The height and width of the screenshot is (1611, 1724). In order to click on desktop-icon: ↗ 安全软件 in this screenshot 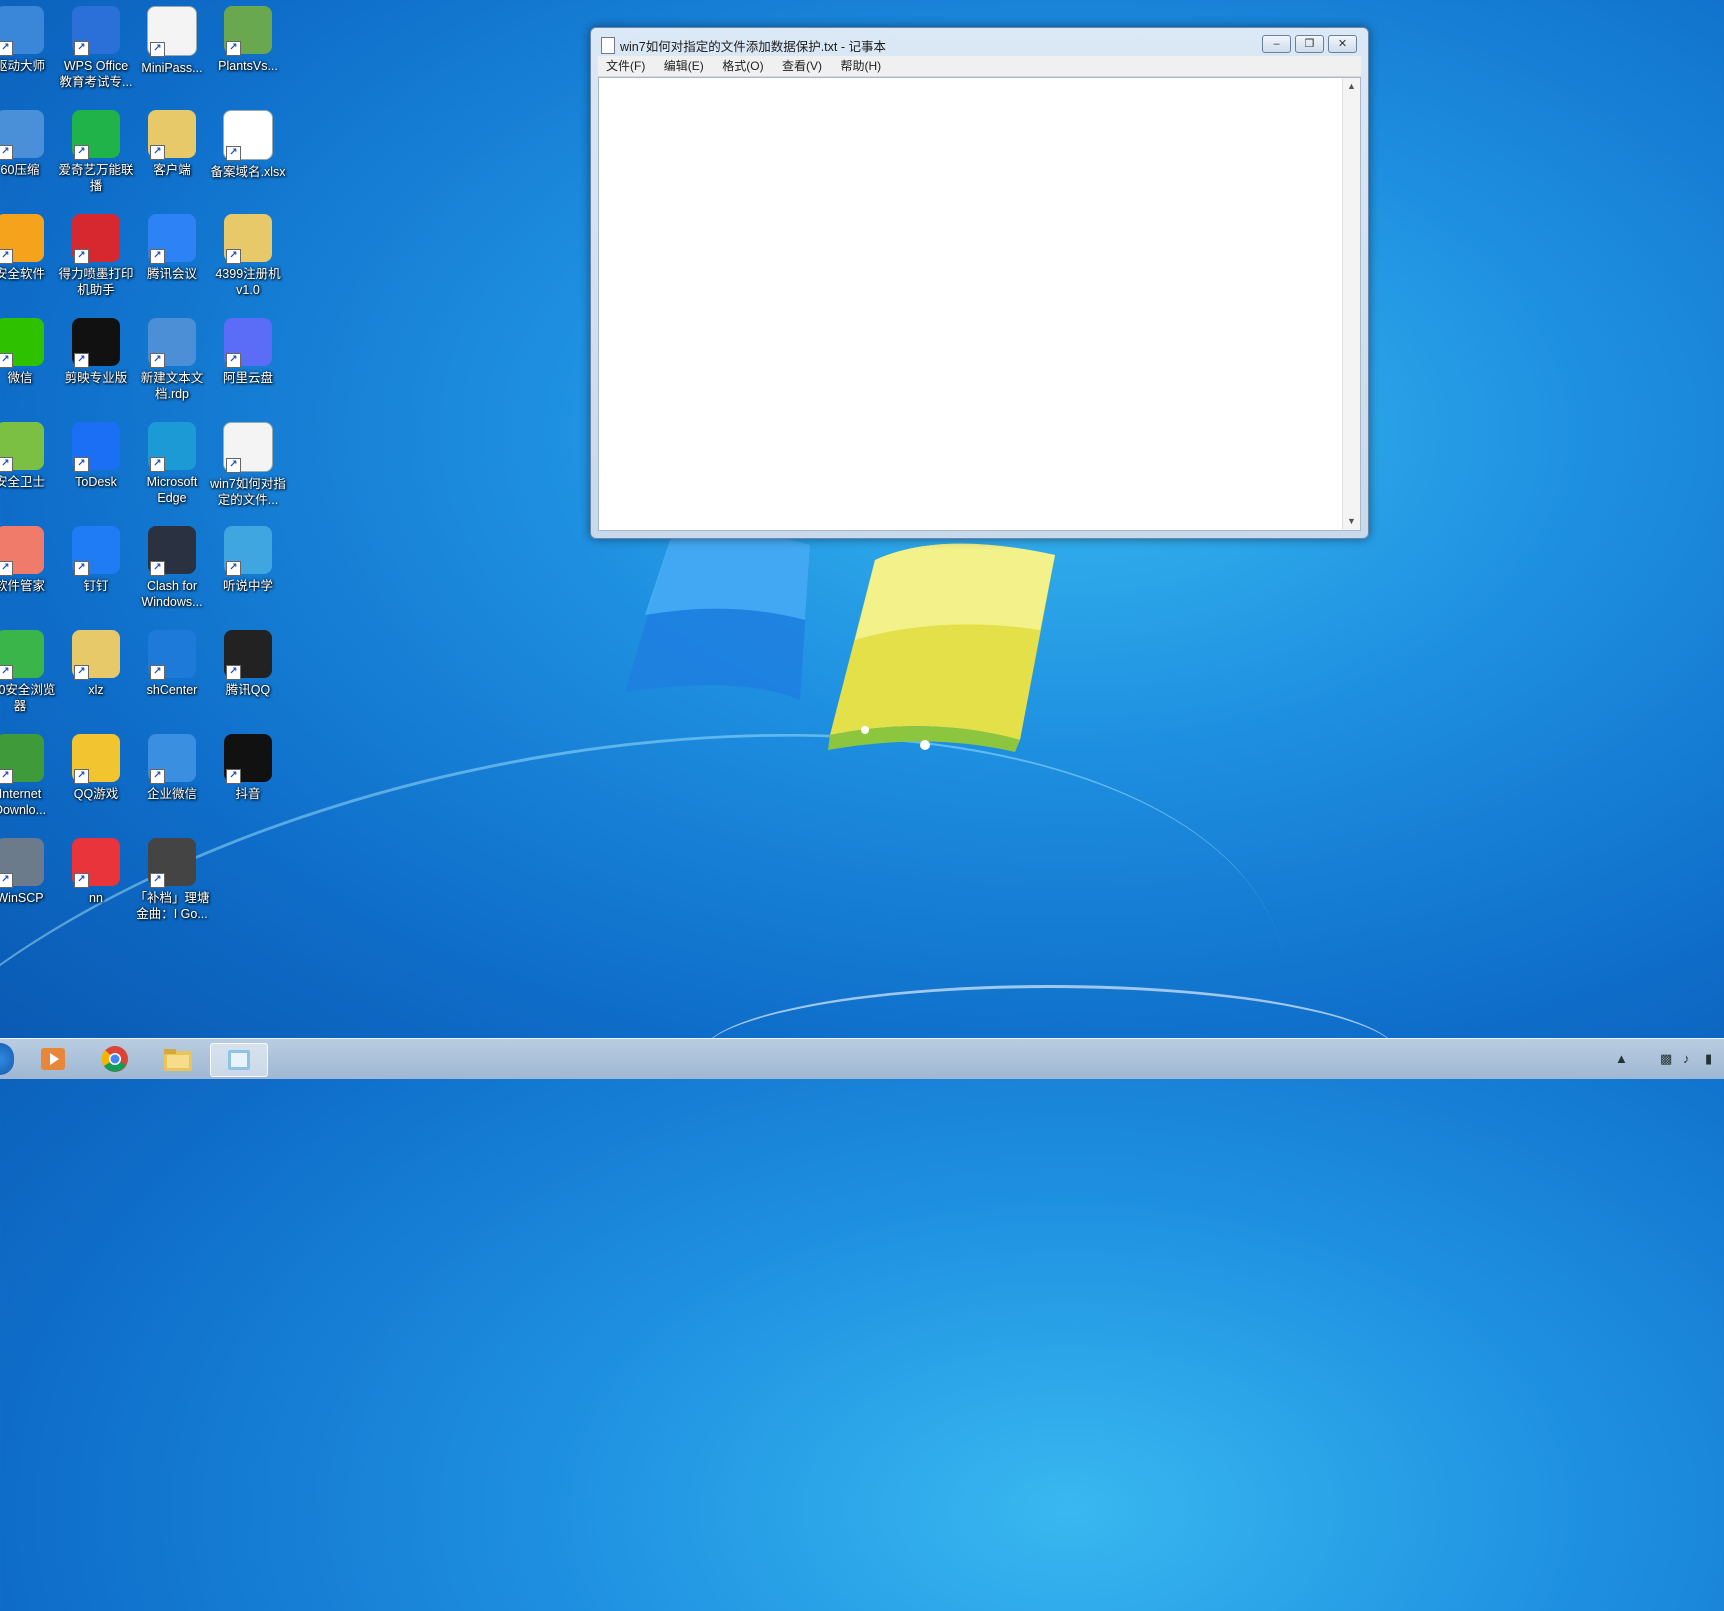, I will do `click(29, 248)`.